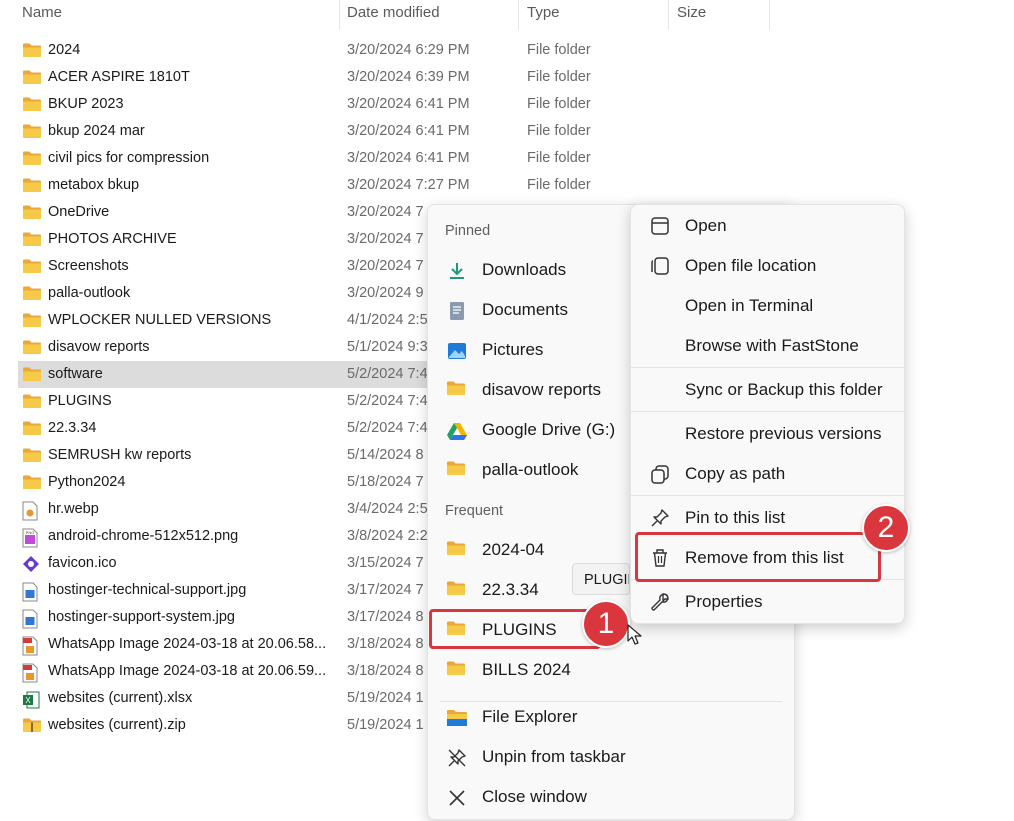  I want to click on context-menu-item: Open in Terminal, so click(767, 306).